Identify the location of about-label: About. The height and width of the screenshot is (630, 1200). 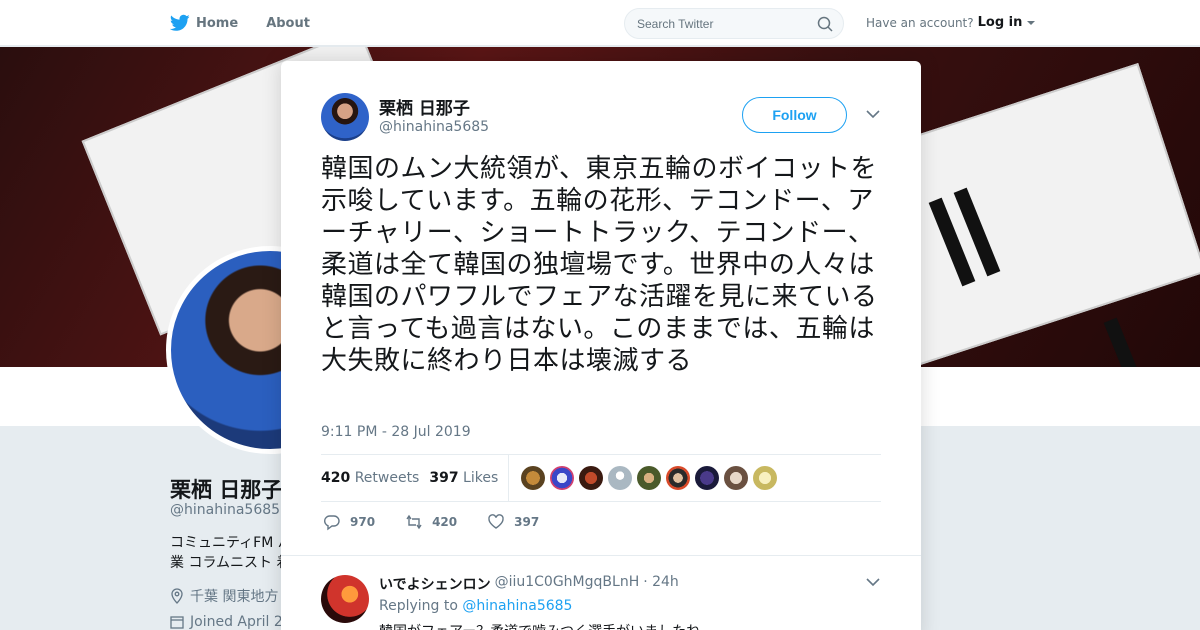
(288, 23).